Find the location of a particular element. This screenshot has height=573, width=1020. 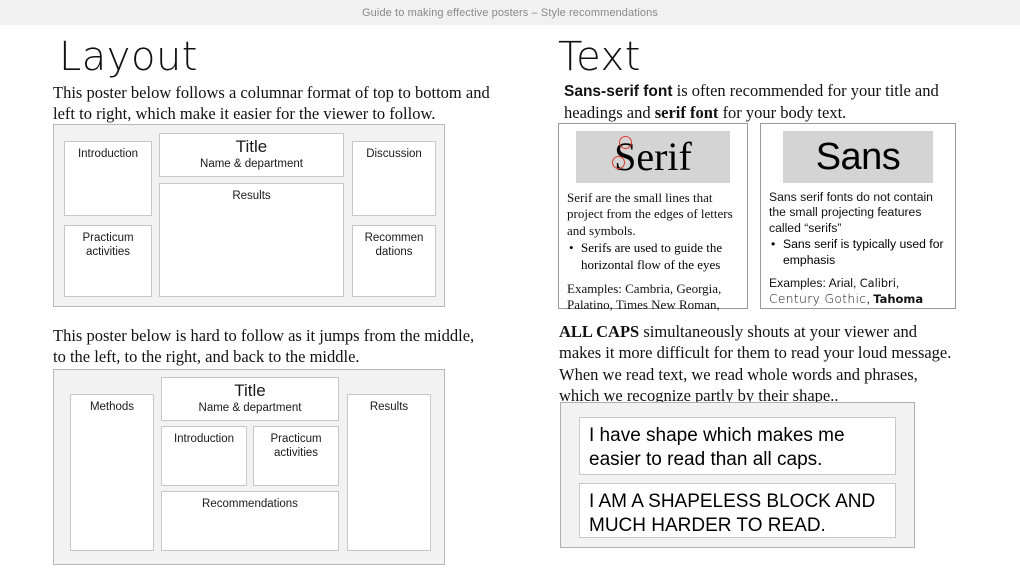

sans-example-sep-1: , is located at coordinates (856, 282).